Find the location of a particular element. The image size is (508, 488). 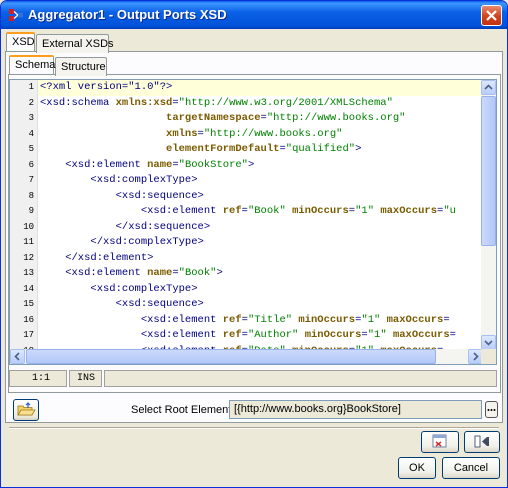

code-line: </xsd:element> is located at coordinates (96, 259).